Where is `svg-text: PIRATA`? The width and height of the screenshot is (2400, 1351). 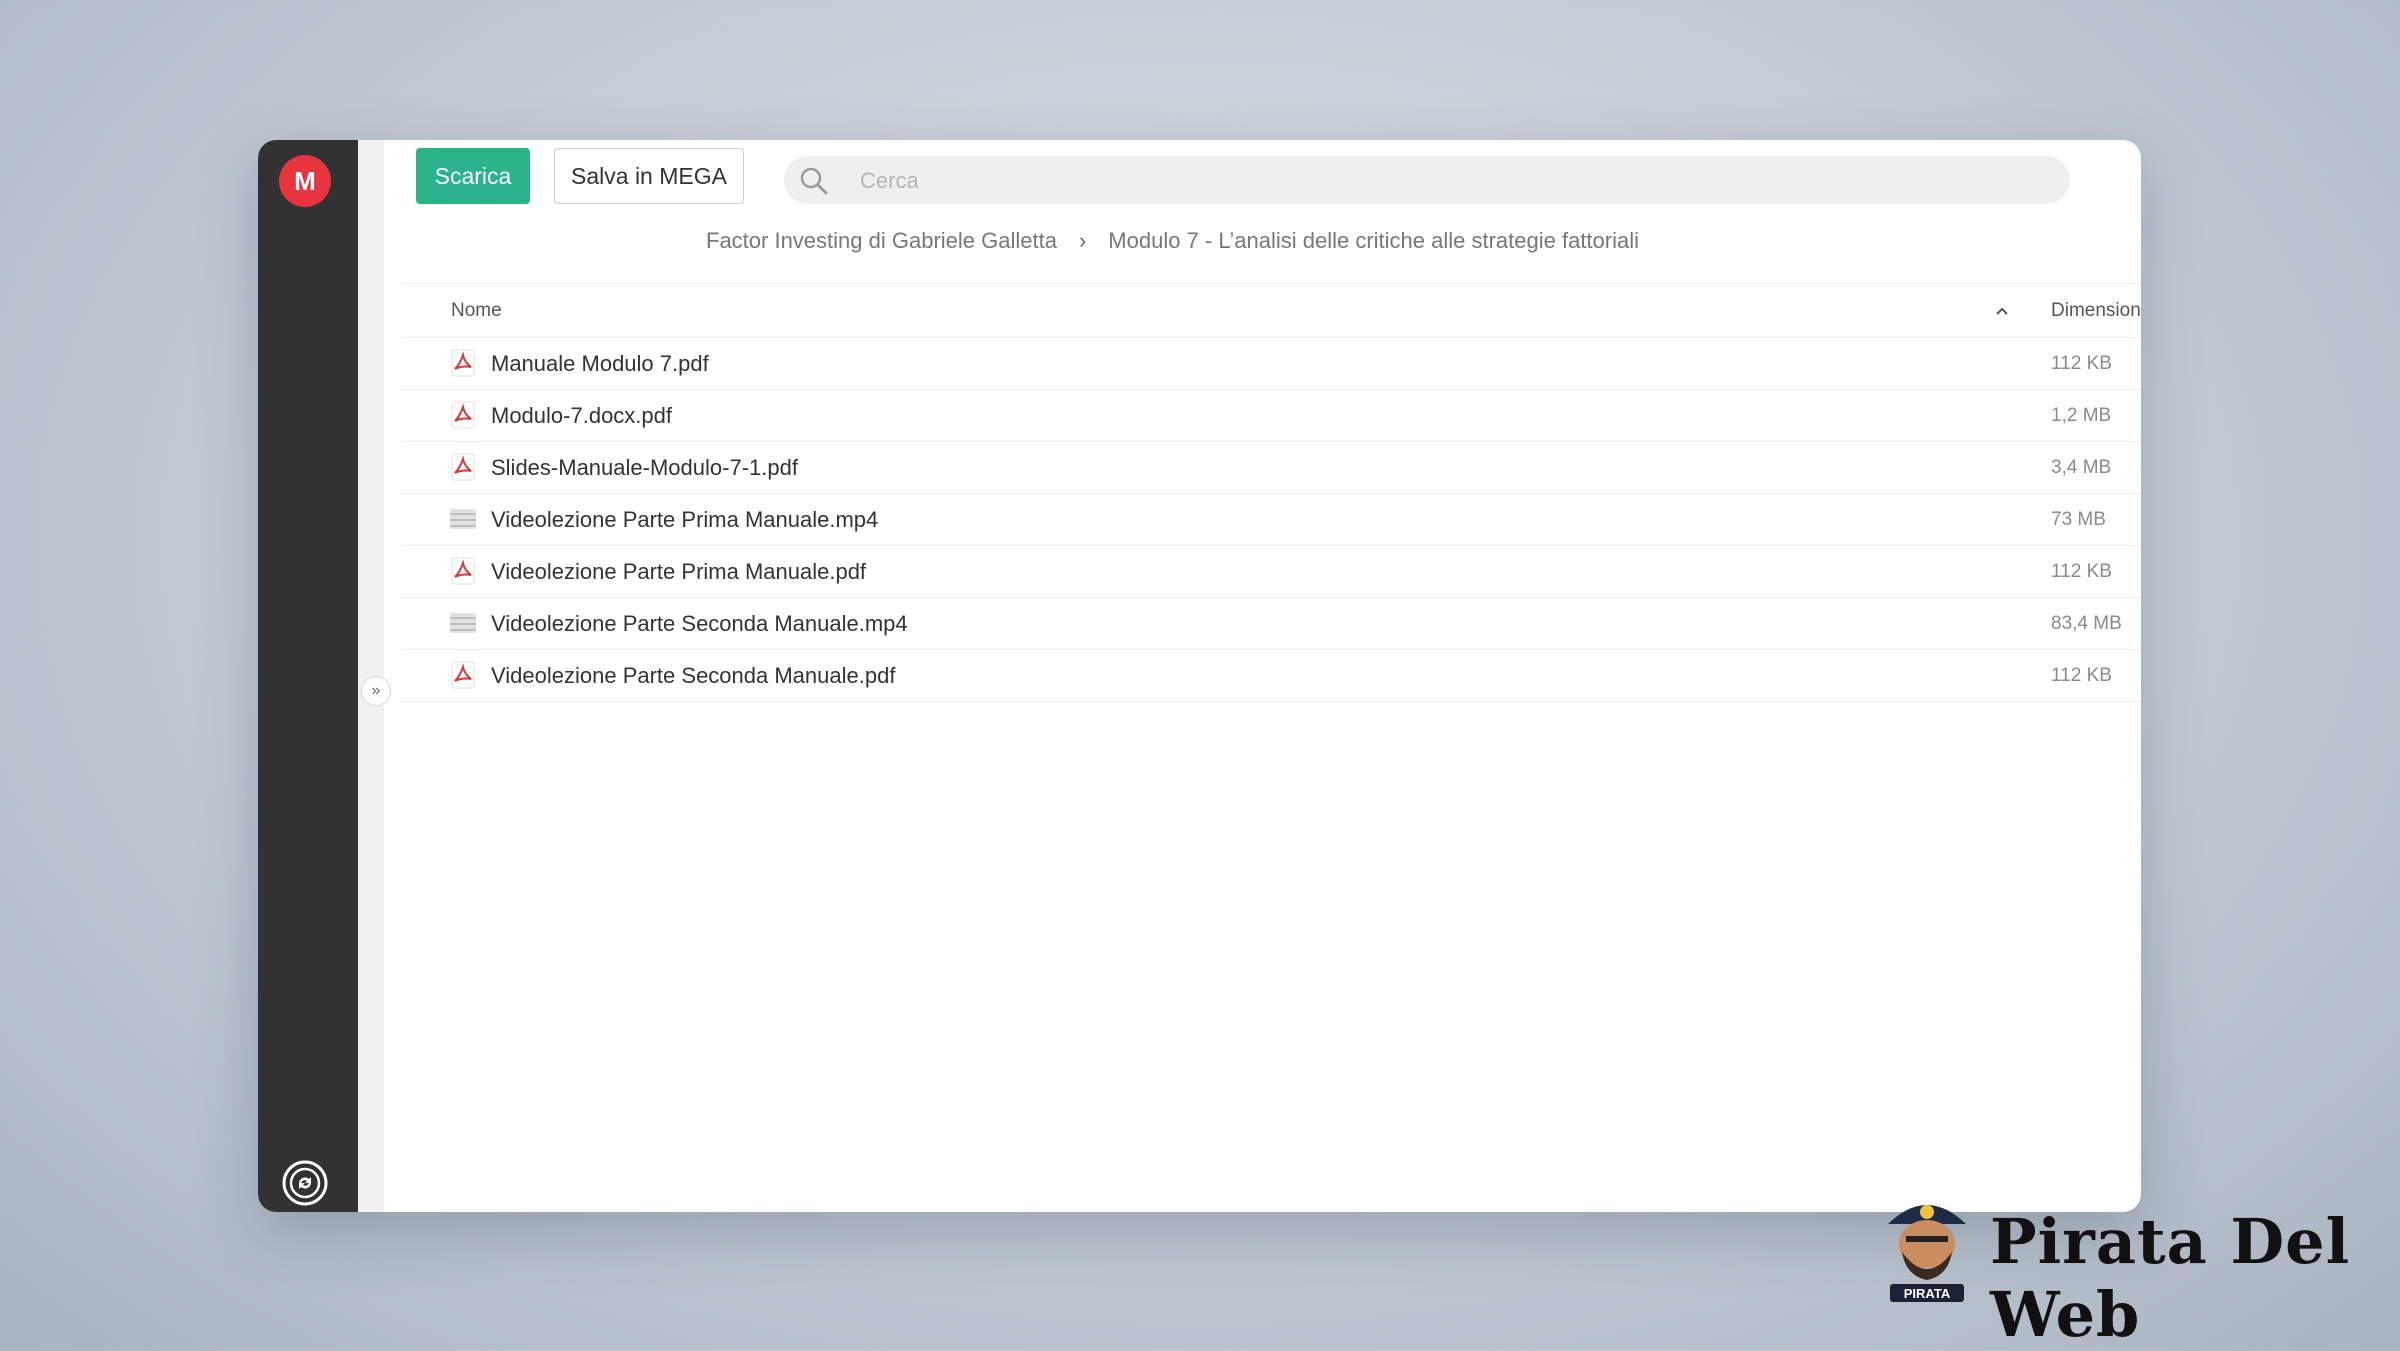
svg-text: PIRATA is located at coordinates (1927, 1293).